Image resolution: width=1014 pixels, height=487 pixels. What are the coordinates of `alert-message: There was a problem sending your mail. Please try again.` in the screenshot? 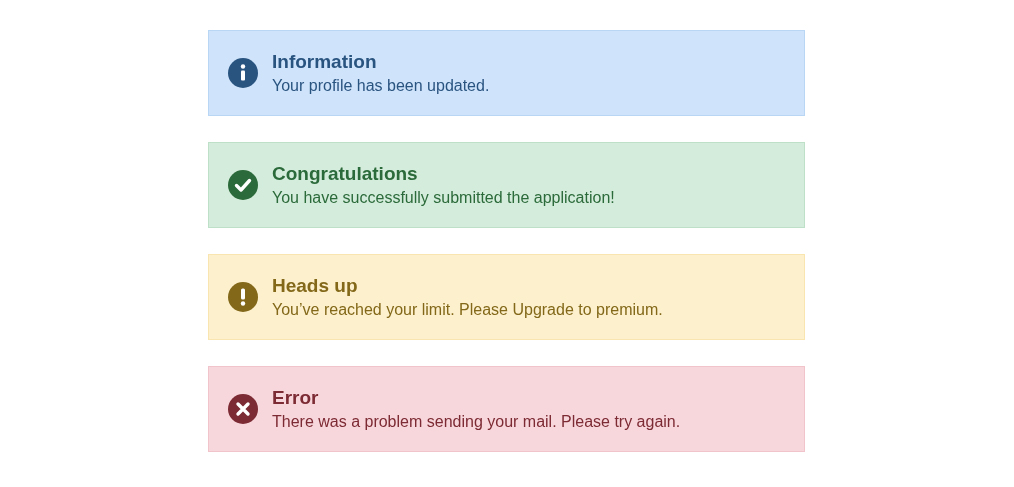 It's located at (476, 422).